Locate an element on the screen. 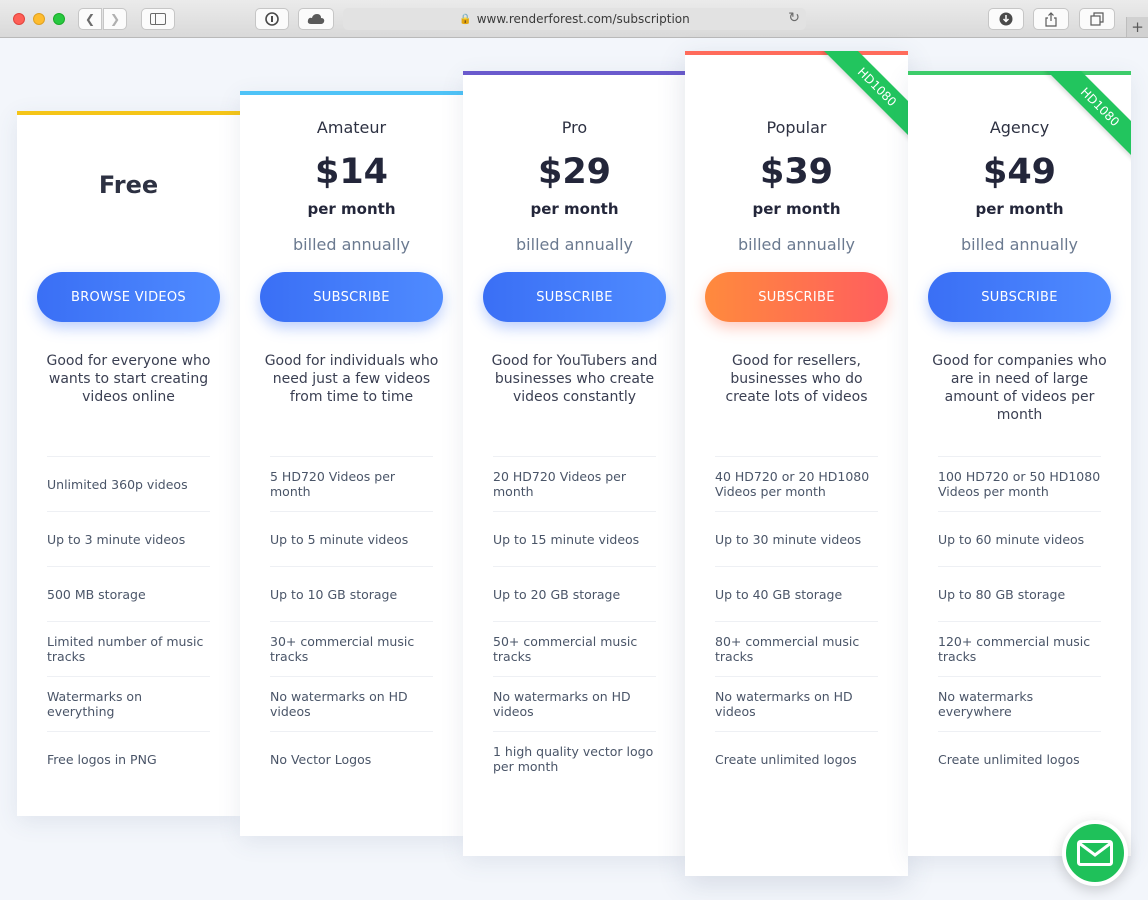 The height and width of the screenshot is (900, 1148). cloud-icon is located at coordinates (316, 19).